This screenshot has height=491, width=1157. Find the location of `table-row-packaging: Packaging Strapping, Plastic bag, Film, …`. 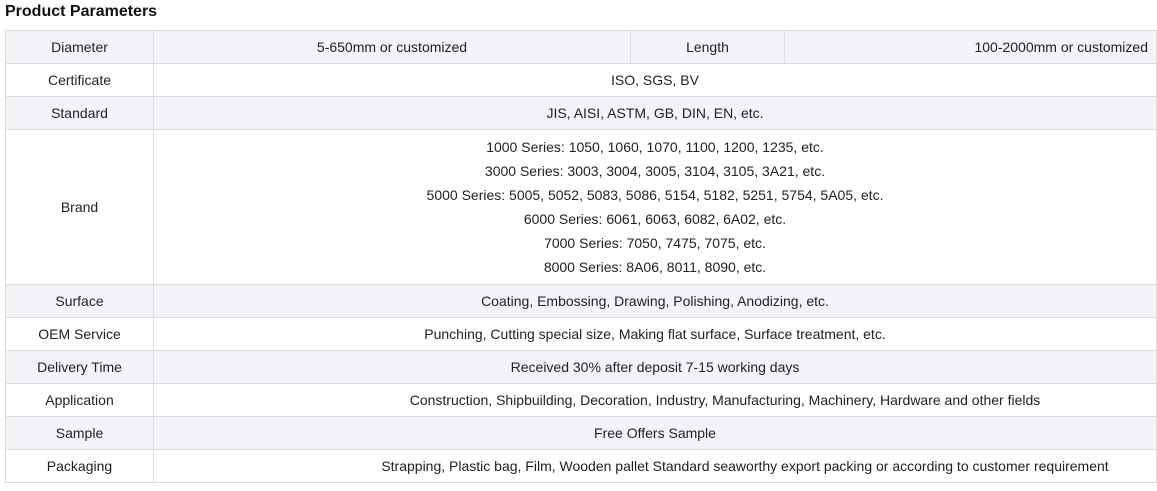

table-row-packaging: Packaging Strapping, Plastic bag, Film, … is located at coordinates (581, 466).